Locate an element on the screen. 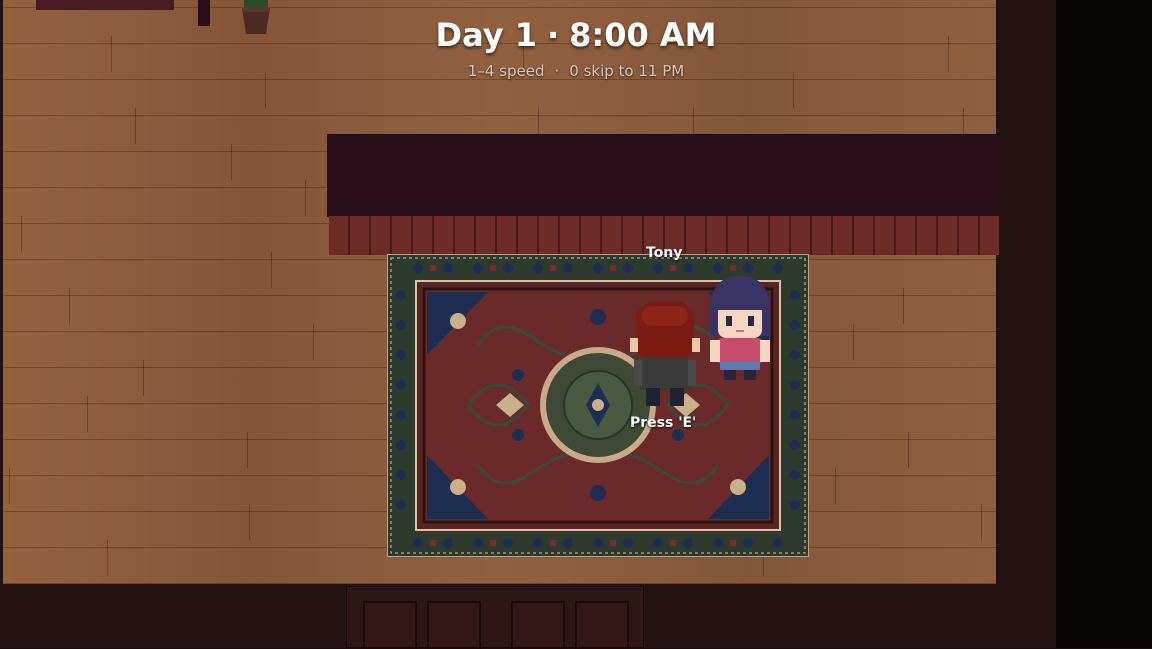 This screenshot has width=1152, height=649. out-of-bounds-void is located at coordinates (1104, 324).